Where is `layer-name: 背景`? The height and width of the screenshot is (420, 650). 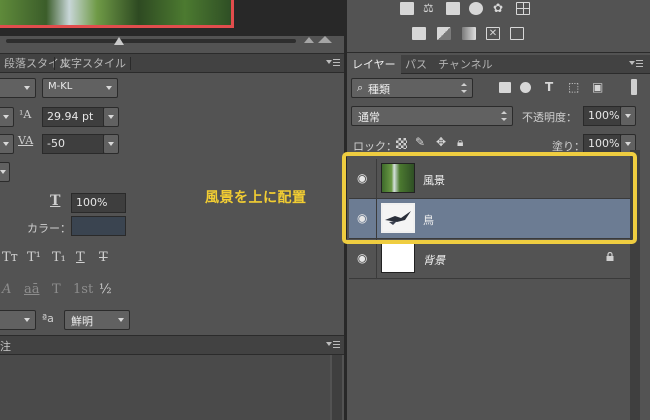
layer-name: 背景 is located at coordinates (434, 260).